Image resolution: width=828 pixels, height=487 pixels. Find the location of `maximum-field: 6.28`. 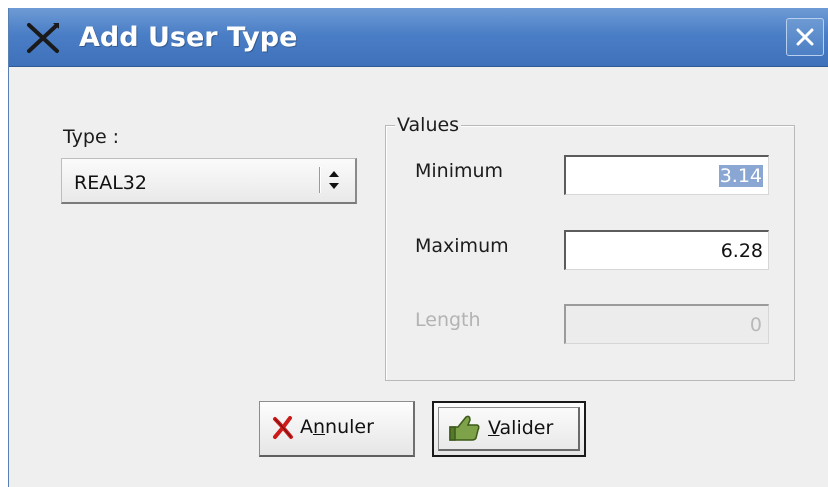

maximum-field: 6.28 is located at coordinates (666, 250).